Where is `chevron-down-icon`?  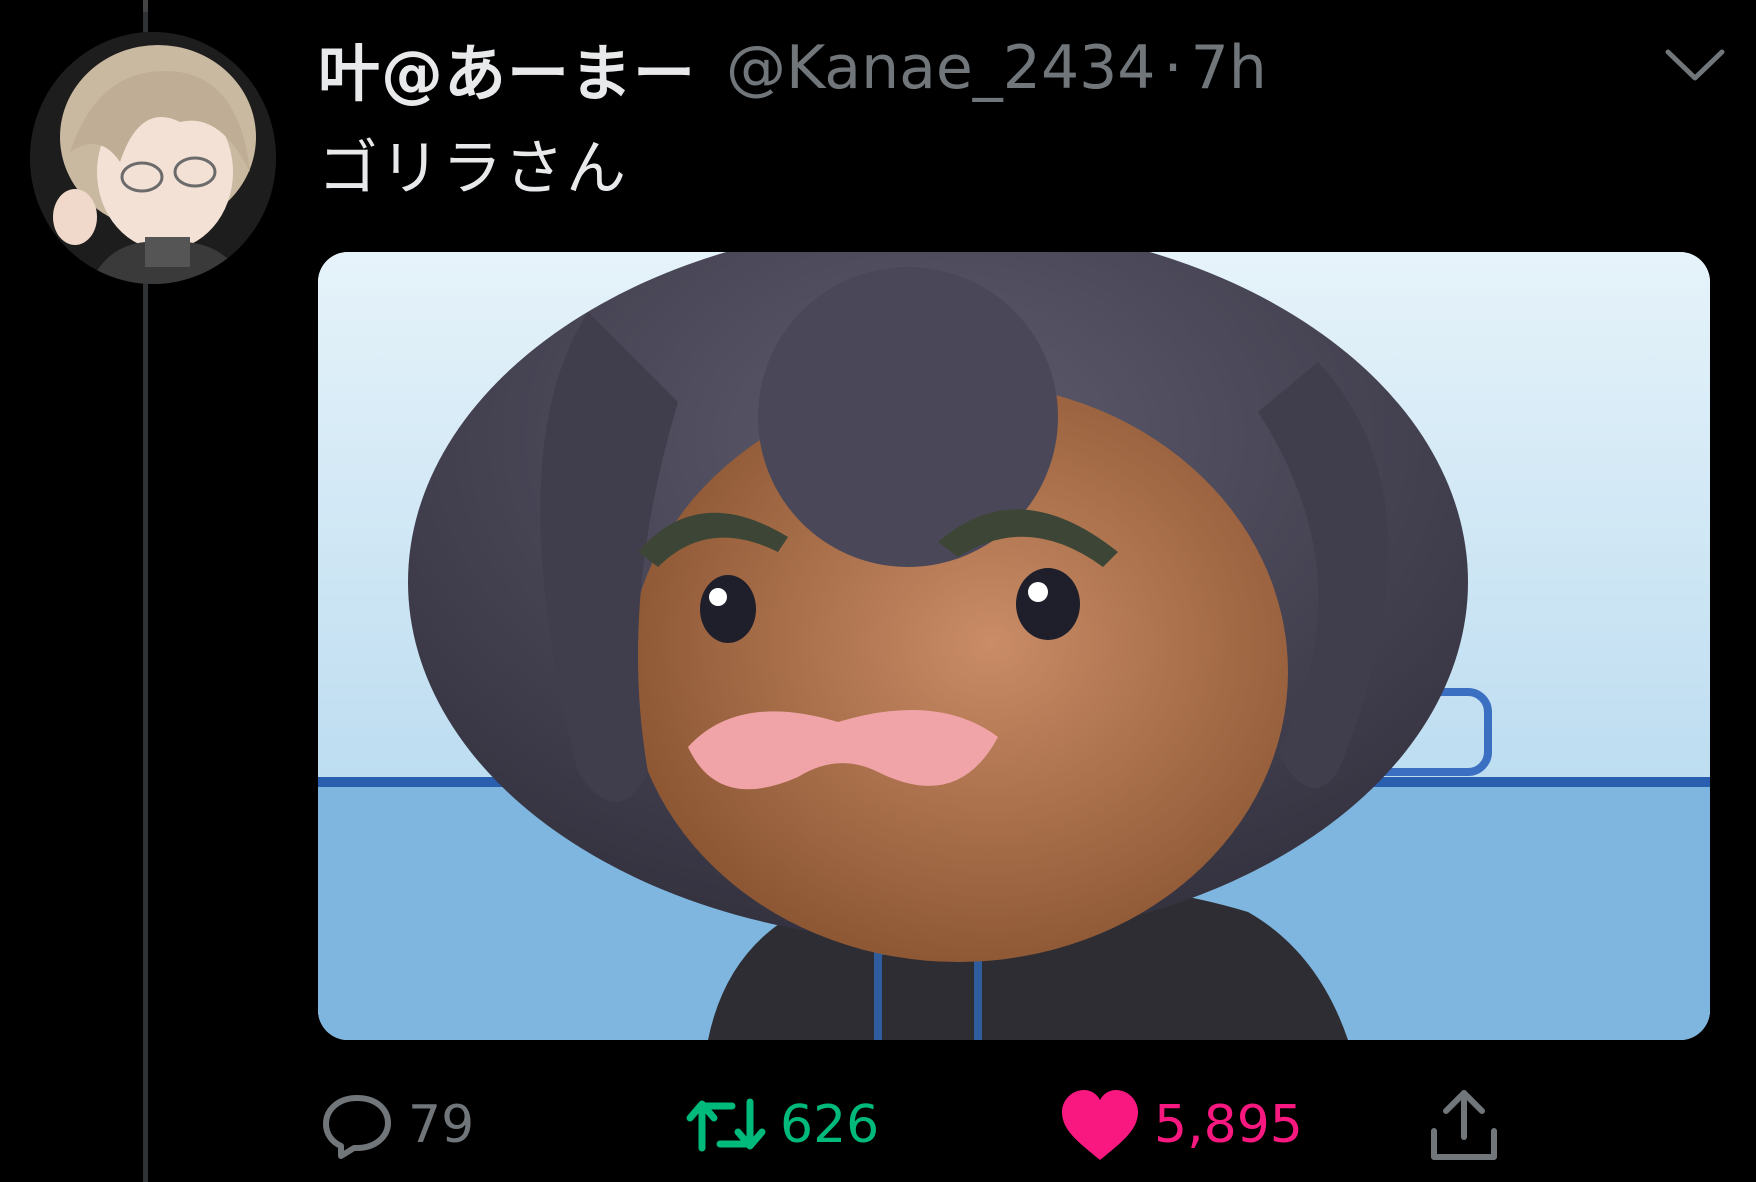
chevron-down-icon is located at coordinates (1695, 65).